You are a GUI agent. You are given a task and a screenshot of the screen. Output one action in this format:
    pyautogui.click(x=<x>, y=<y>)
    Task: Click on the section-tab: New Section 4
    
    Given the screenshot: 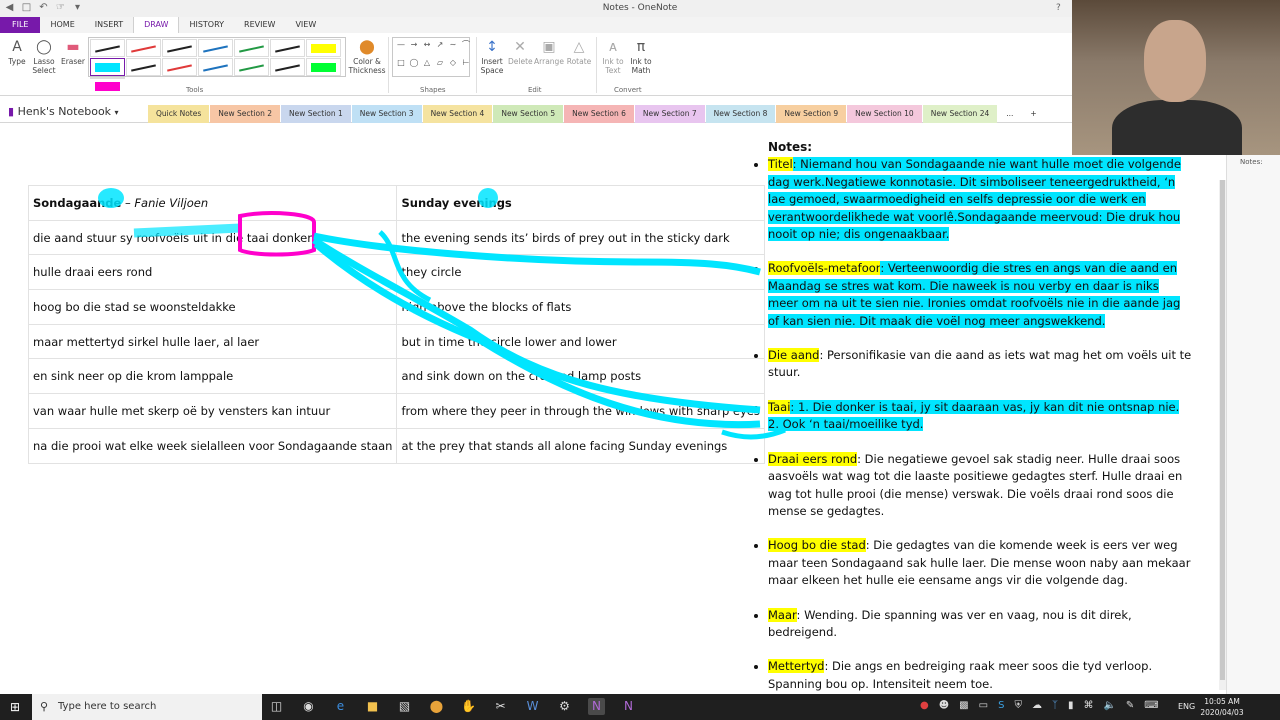 What is the action you would take?
    pyautogui.click(x=457, y=114)
    